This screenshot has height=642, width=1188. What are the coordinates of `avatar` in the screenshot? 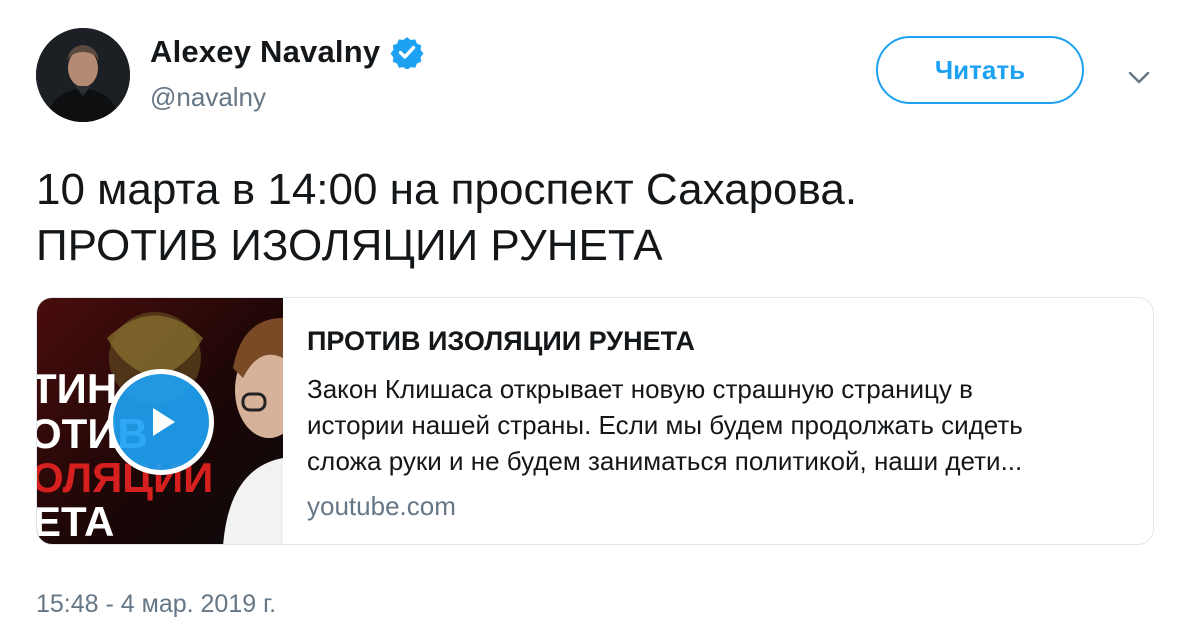 It's located at (83, 75).